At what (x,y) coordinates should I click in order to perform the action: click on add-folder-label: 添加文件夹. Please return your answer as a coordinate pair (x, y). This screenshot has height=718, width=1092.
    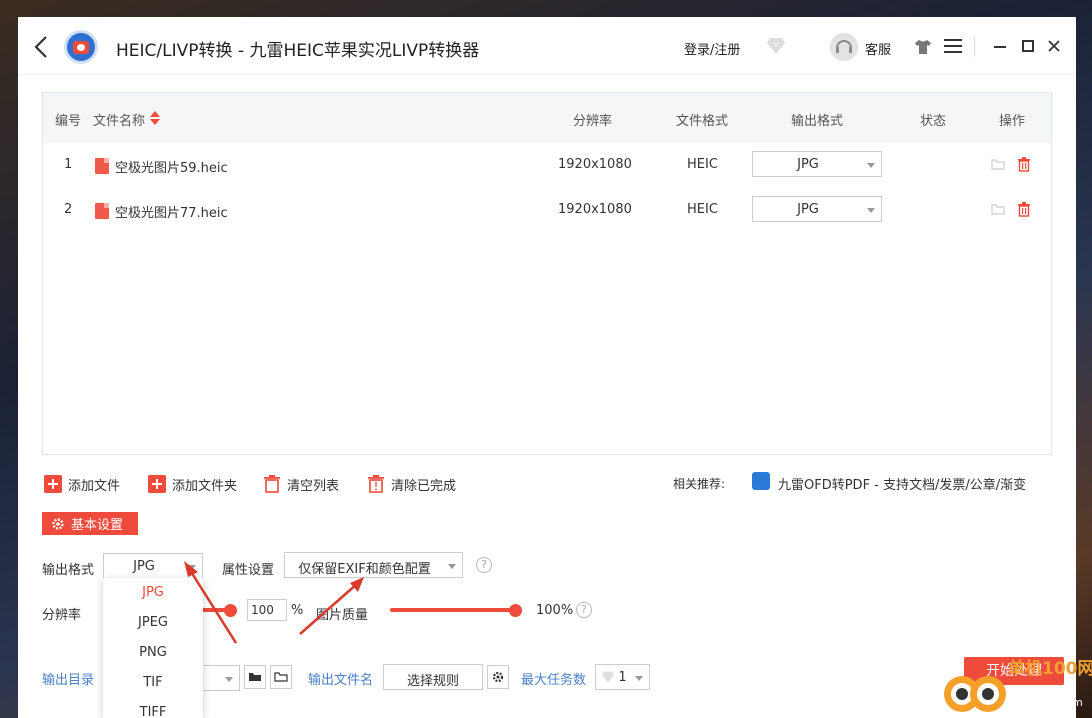
    Looking at the image, I should click on (205, 486).